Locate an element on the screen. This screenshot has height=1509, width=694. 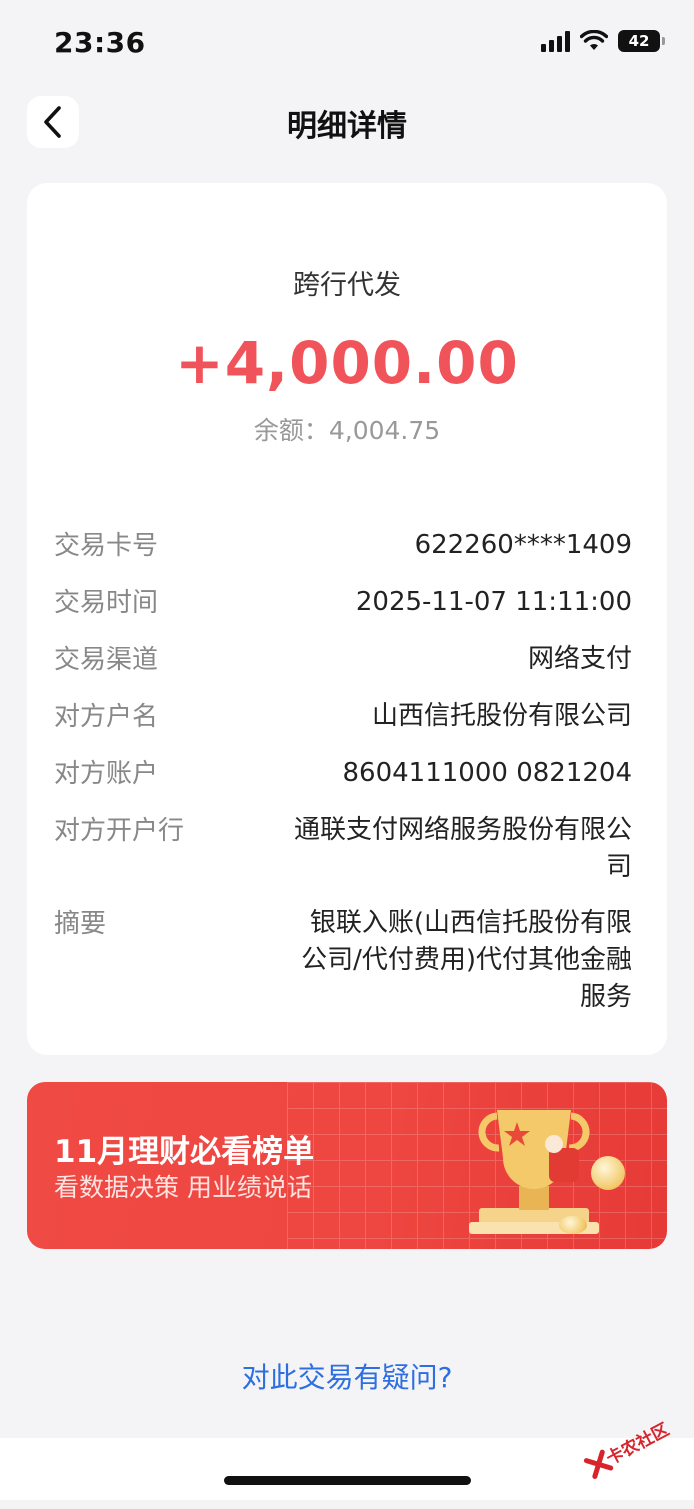
detail-row-counterparty-bank: 对方开户行 通联支付网络服务股份有限公司 is located at coordinates (343, 849).